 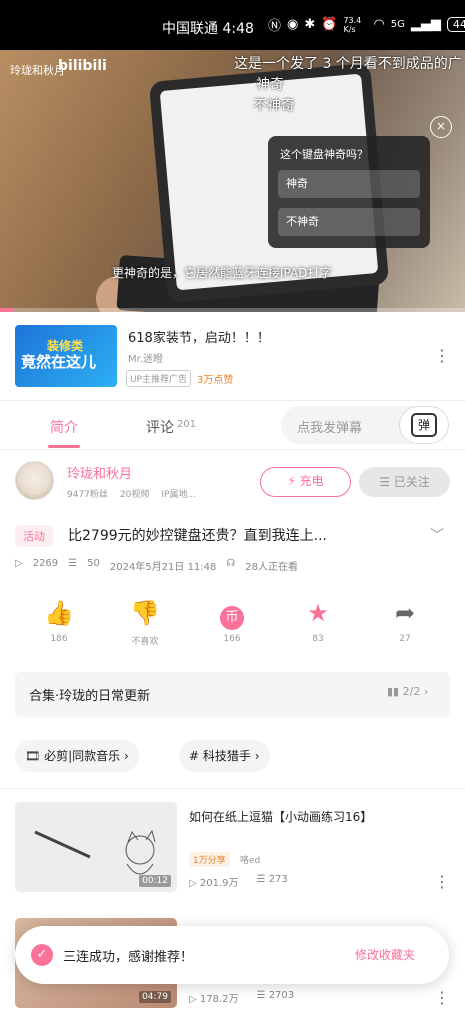 I want to click on followed-button: ☰ 已关注, so click(x=404, y=482).